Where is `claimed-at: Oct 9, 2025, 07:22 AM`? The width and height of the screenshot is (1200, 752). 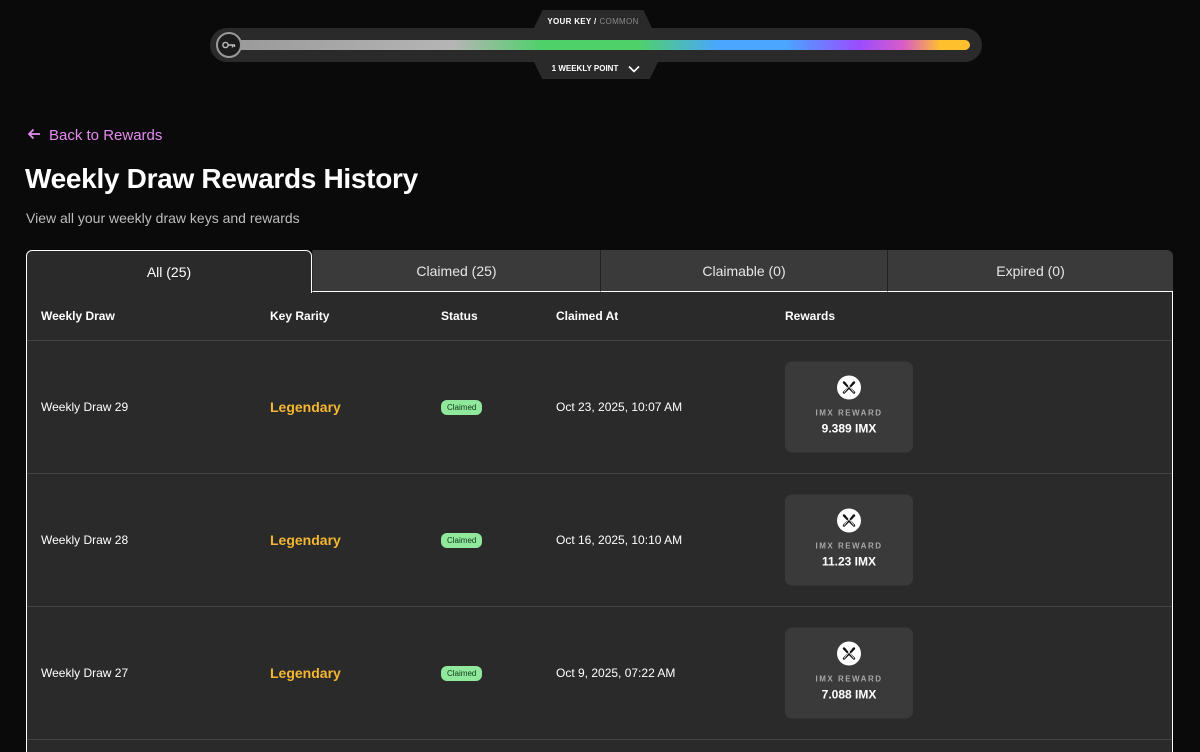 claimed-at: Oct 9, 2025, 07:22 AM is located at coordinates (616, 673).